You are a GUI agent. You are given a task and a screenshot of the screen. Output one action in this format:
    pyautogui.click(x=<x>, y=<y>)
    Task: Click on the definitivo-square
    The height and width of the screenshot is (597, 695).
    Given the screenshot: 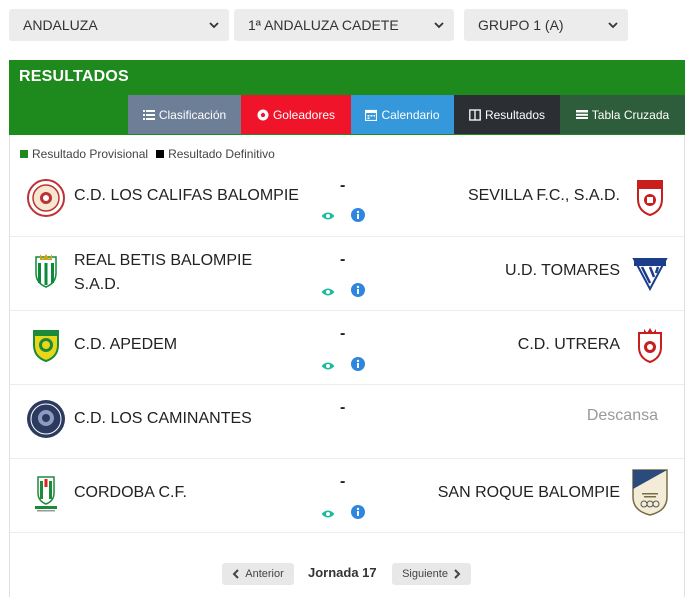 What is the action you would take?
    pyautogui.click(x=160, y=154)
    